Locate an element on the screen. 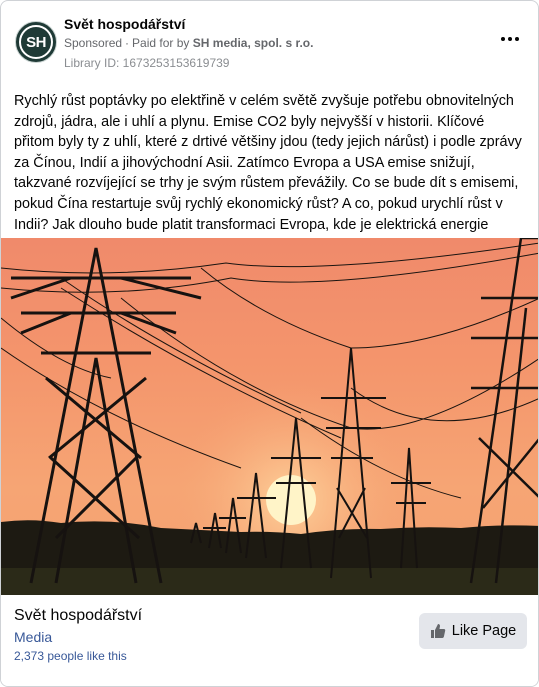 This screenshot has width=539, height=687. like-page-button: Like Page is located at coordinates (473, 631).